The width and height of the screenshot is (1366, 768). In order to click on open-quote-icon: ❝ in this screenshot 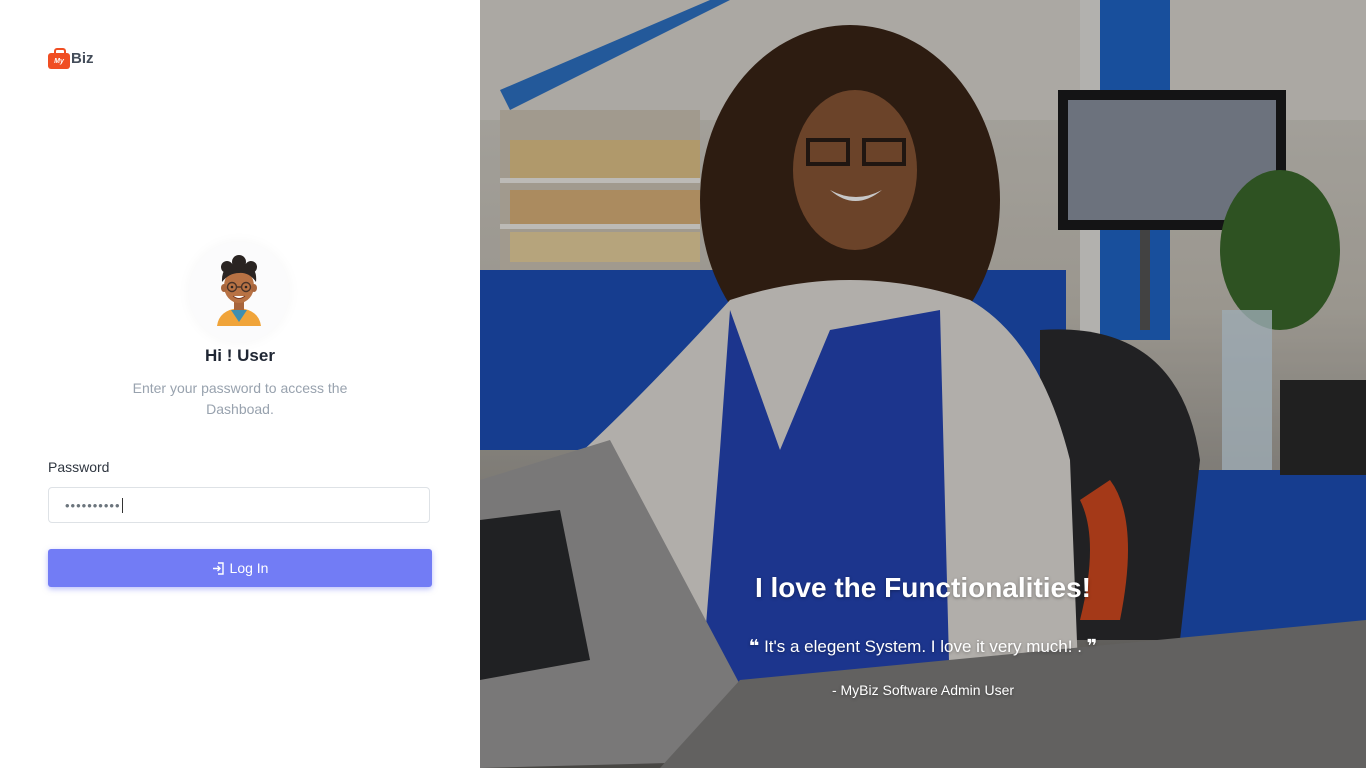, I will do `click(754, 646)`.